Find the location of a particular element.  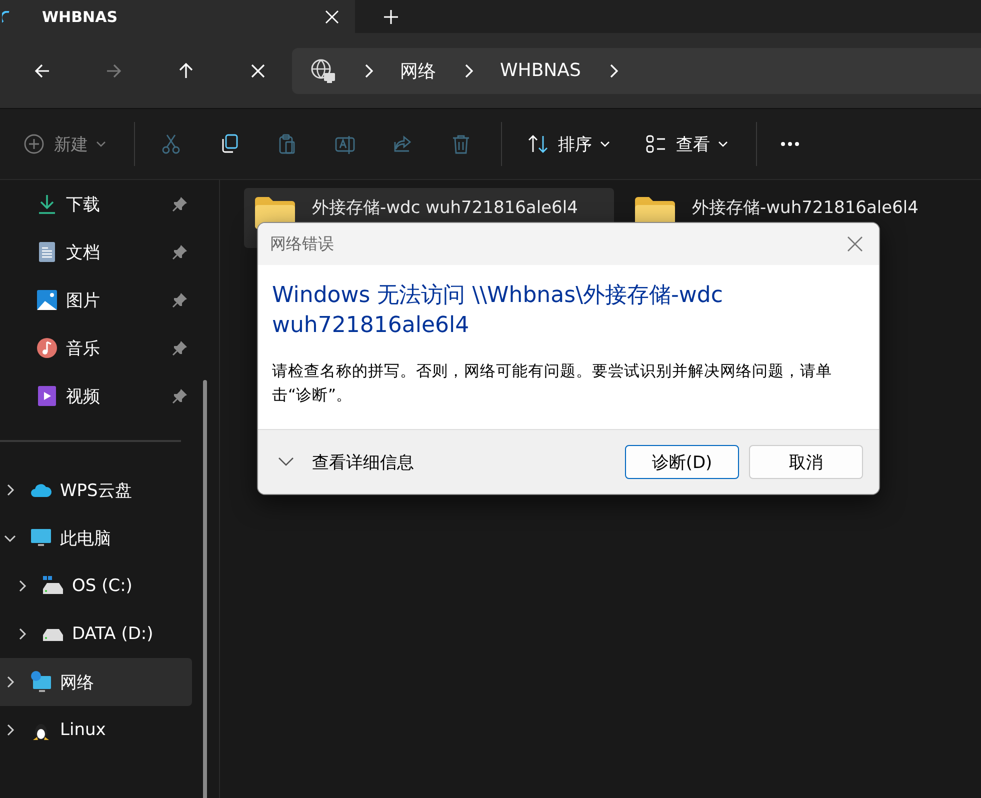

more-icon is located at coordinates (790, 144).